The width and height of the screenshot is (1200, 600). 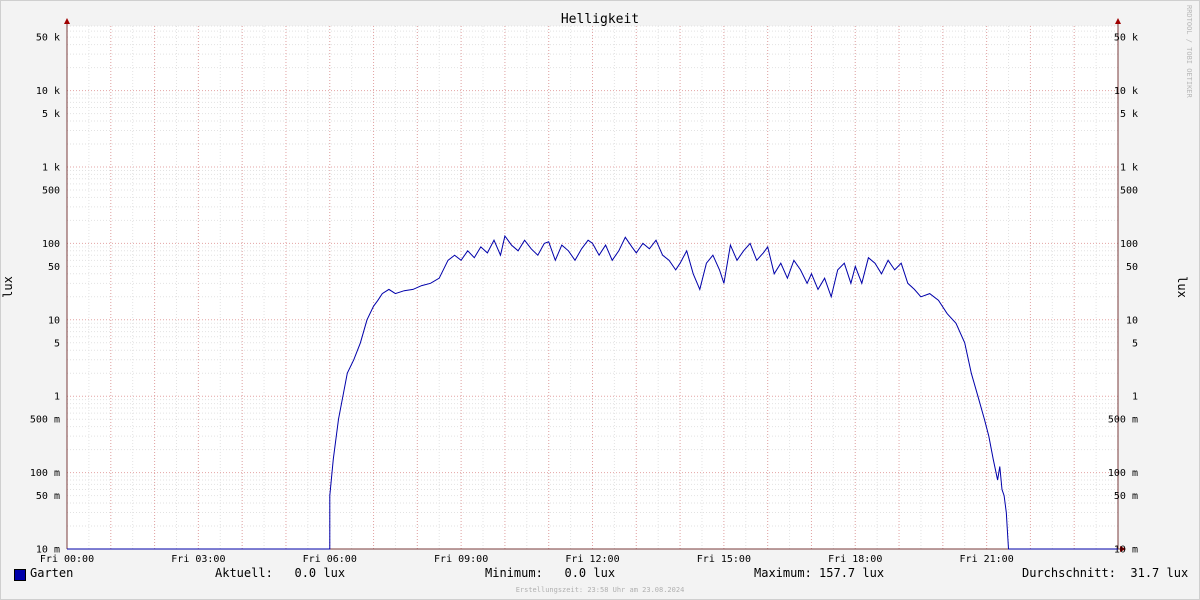 What do you see at coordinates (48, 91) in the screenshot?
I see `y-tick-label-left: 10 k` at bounding box center [48, 91].